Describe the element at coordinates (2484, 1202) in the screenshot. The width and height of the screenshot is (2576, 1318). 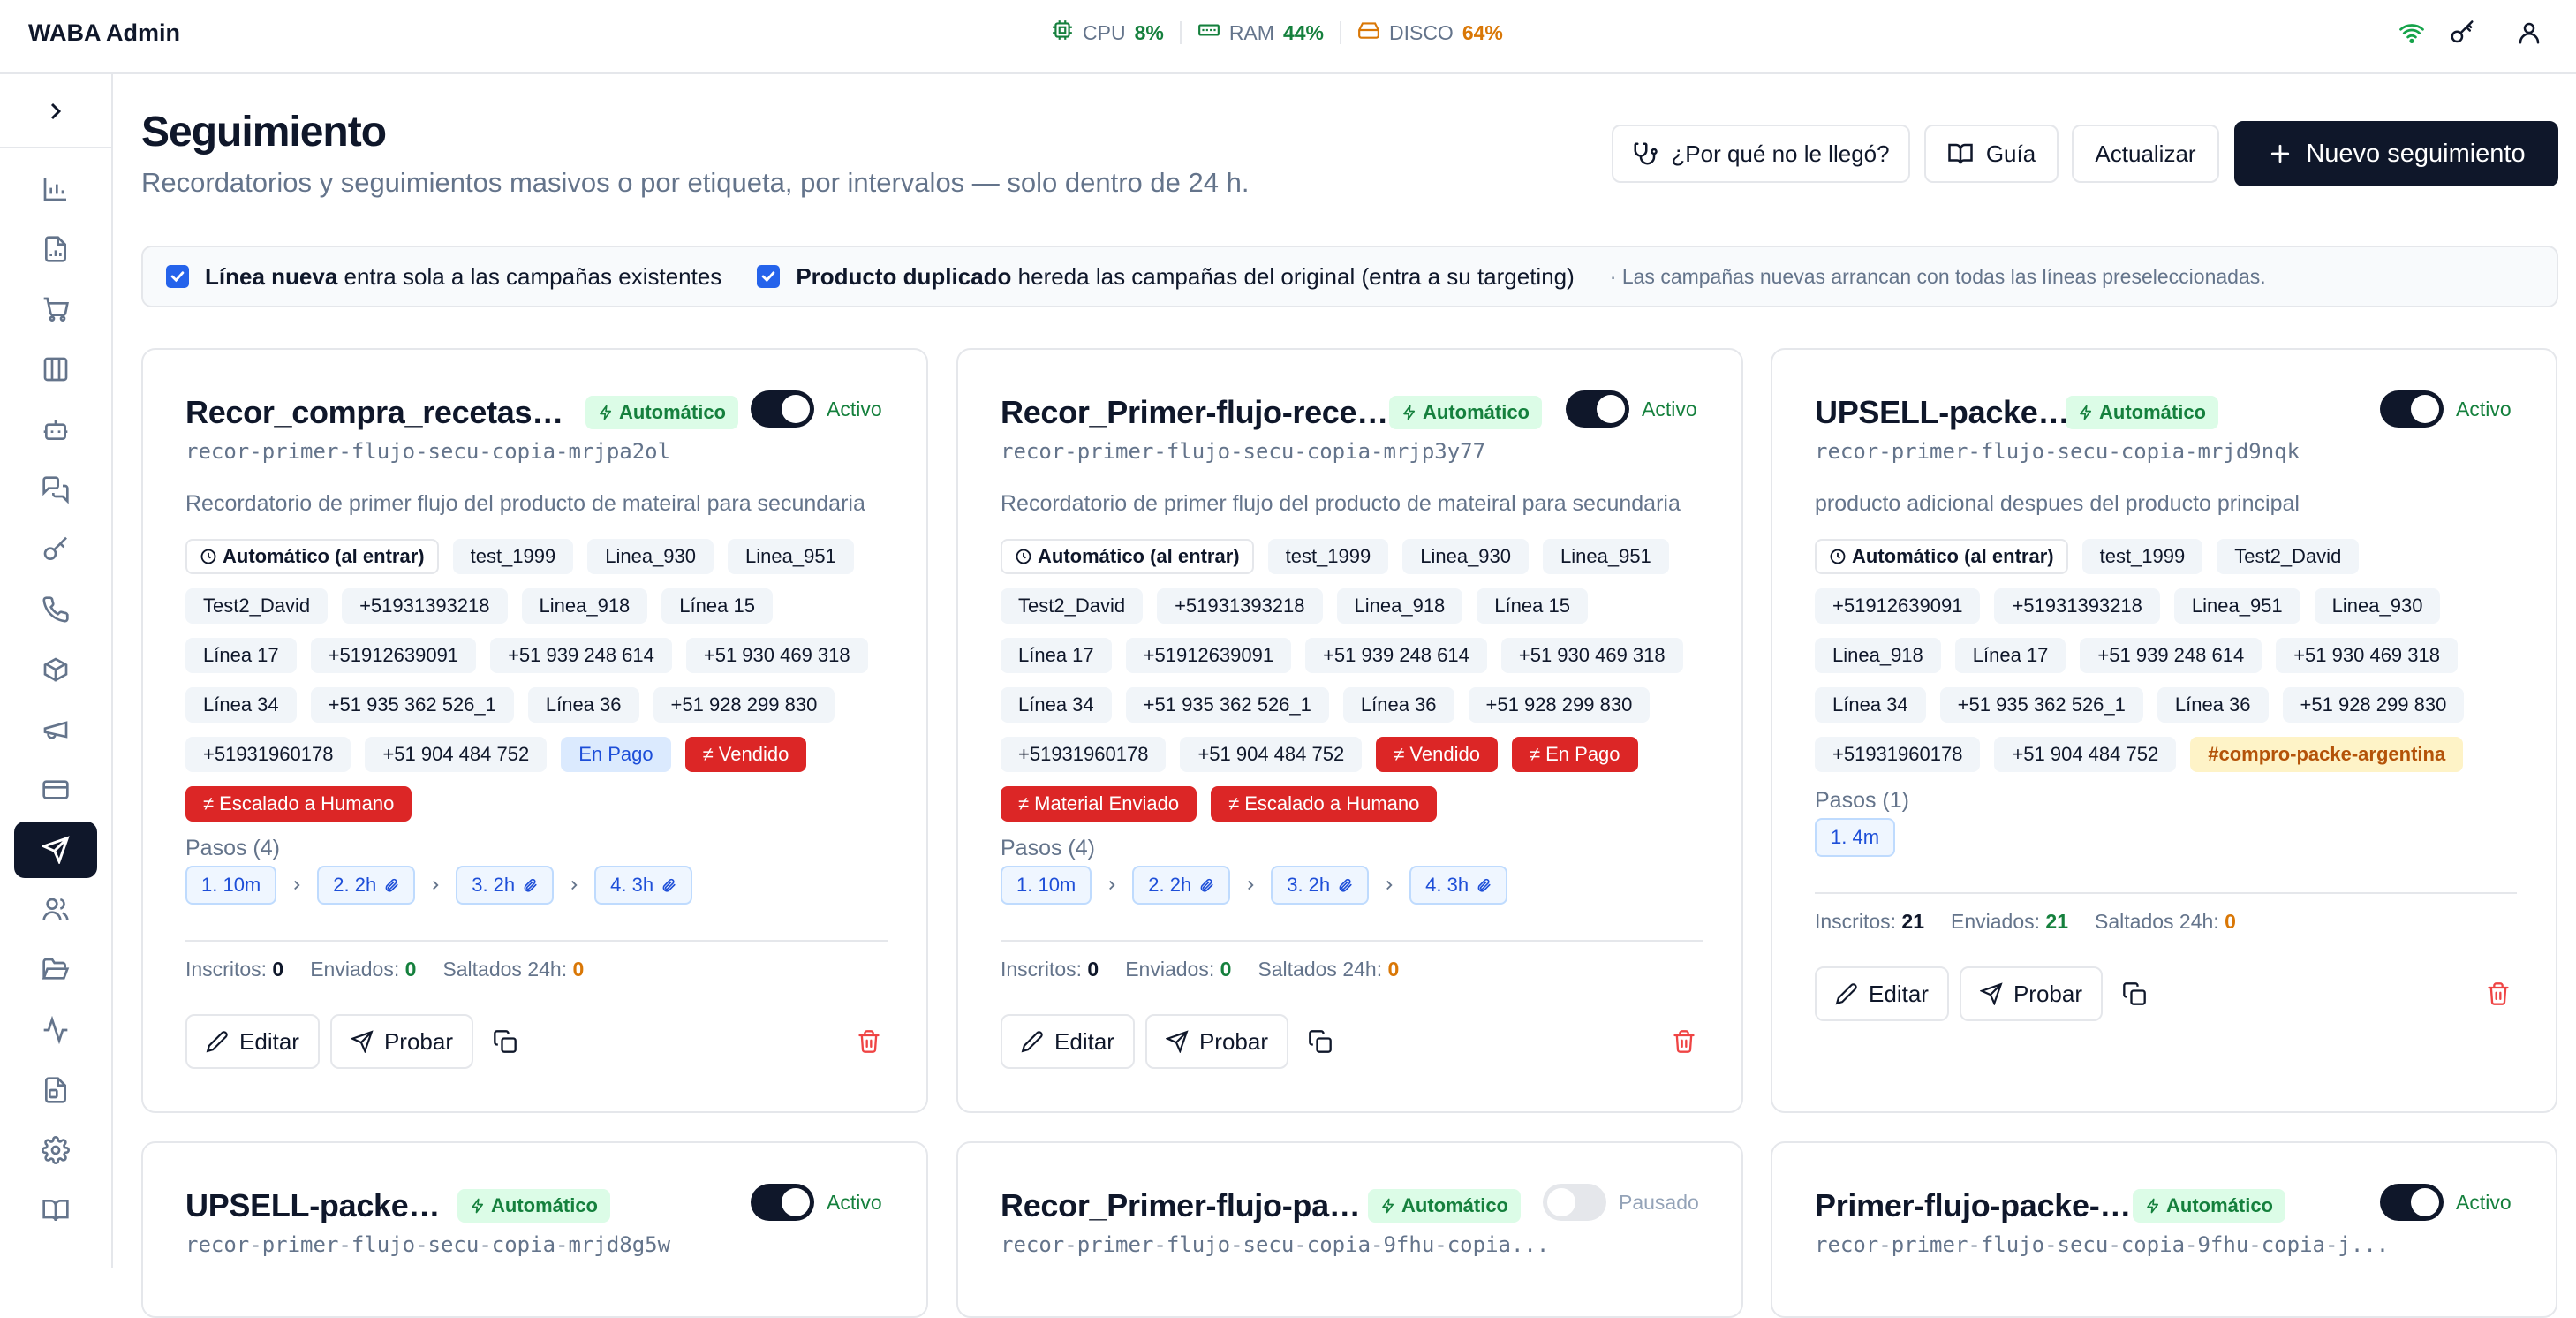
I see `status-label: Activo` at that location.